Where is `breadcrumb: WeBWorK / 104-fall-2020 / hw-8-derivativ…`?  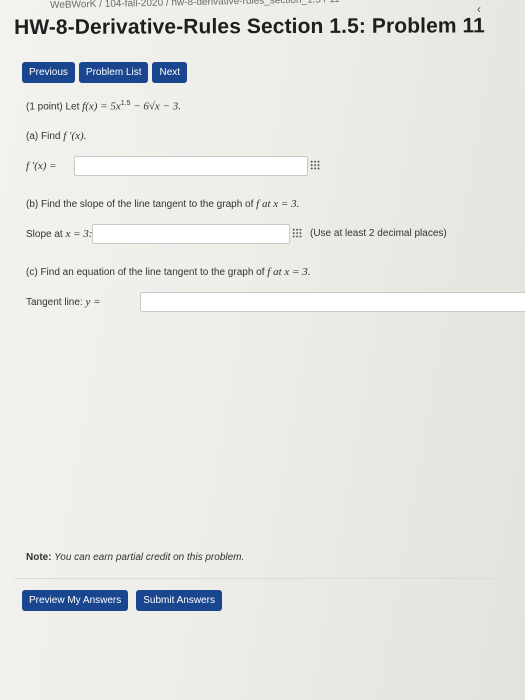 breadcrumb: WeBWorK / 104-fall-2020 / hw-8-derivativ… is located at coordinates (195, 5).